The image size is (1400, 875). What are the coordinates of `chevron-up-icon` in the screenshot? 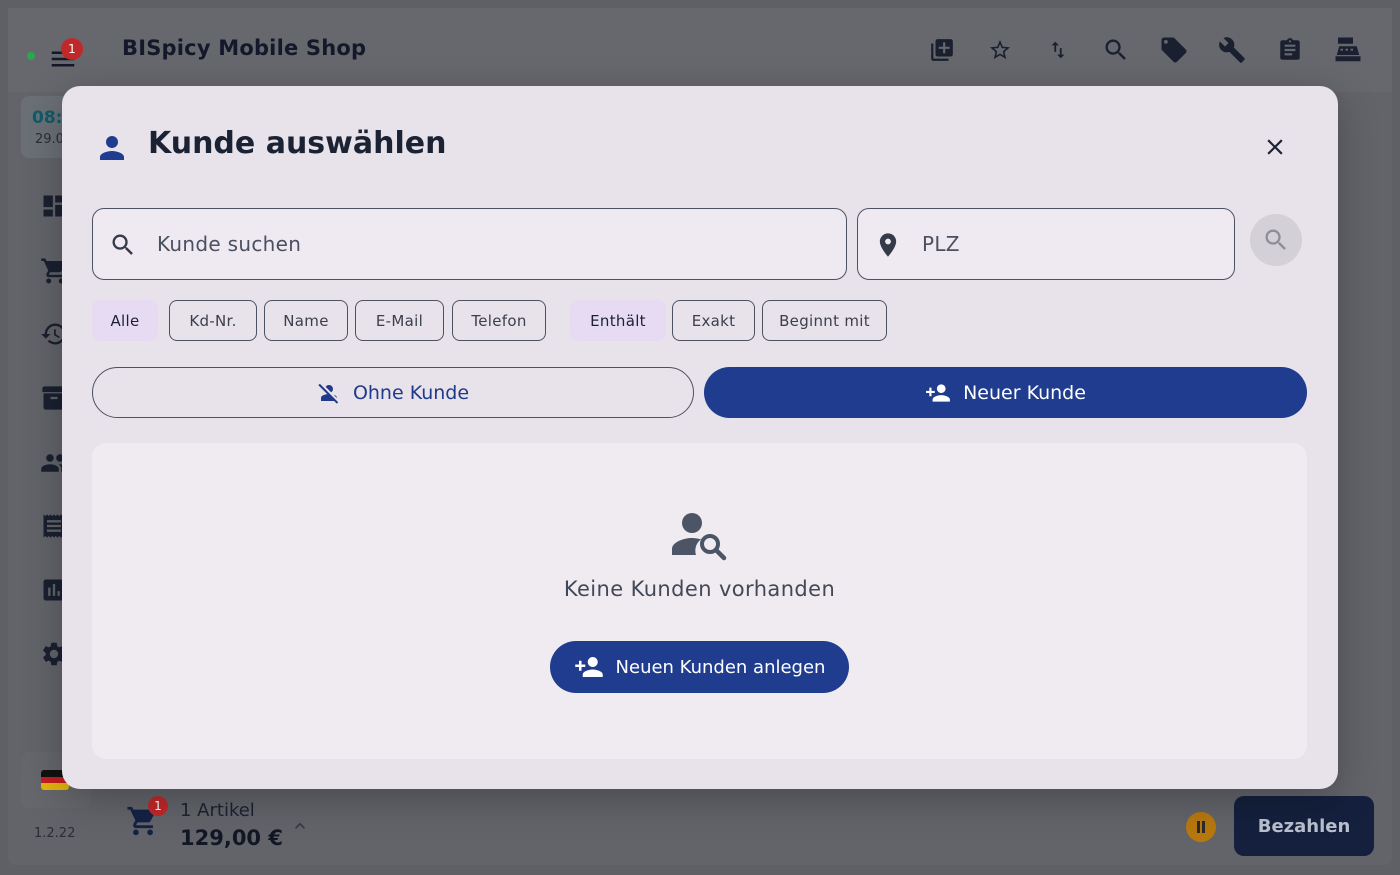 It's located at (300, 826).